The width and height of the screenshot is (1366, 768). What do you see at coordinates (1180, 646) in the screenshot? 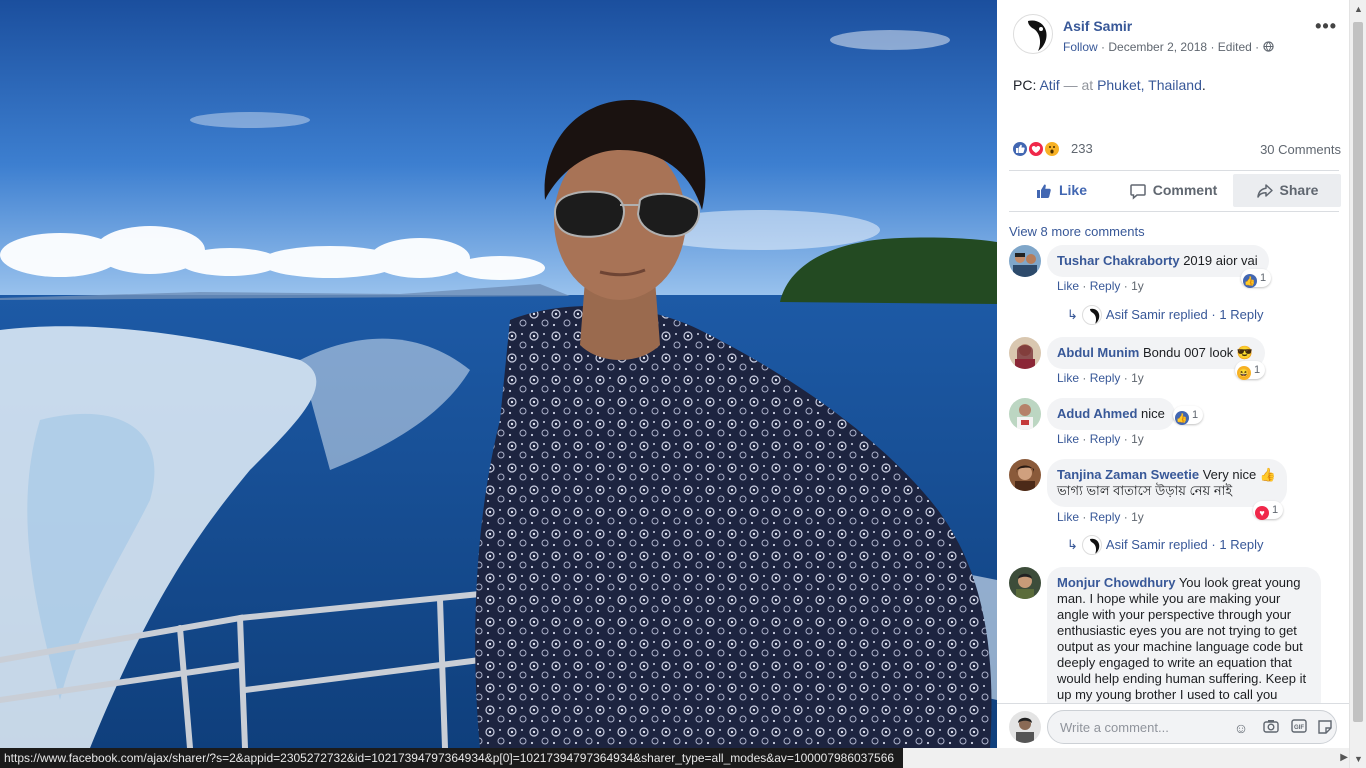
I see `comment-text-line: output as your machine language code but` at bounding box center [1180, 646].